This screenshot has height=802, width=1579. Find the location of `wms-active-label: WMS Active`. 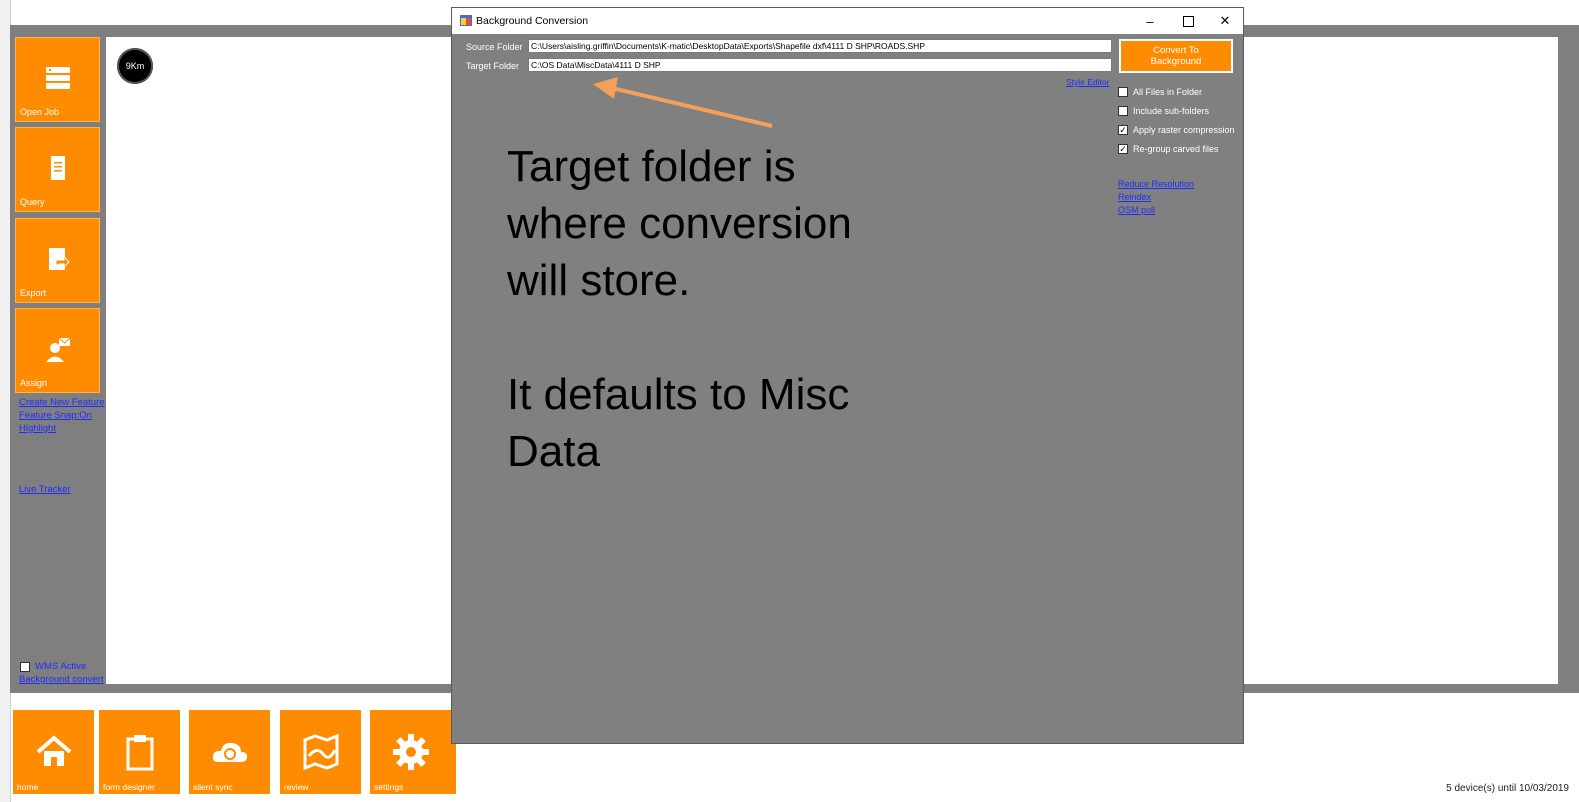

wms-active-label: WMS Active is located at coordinates (61, 666).